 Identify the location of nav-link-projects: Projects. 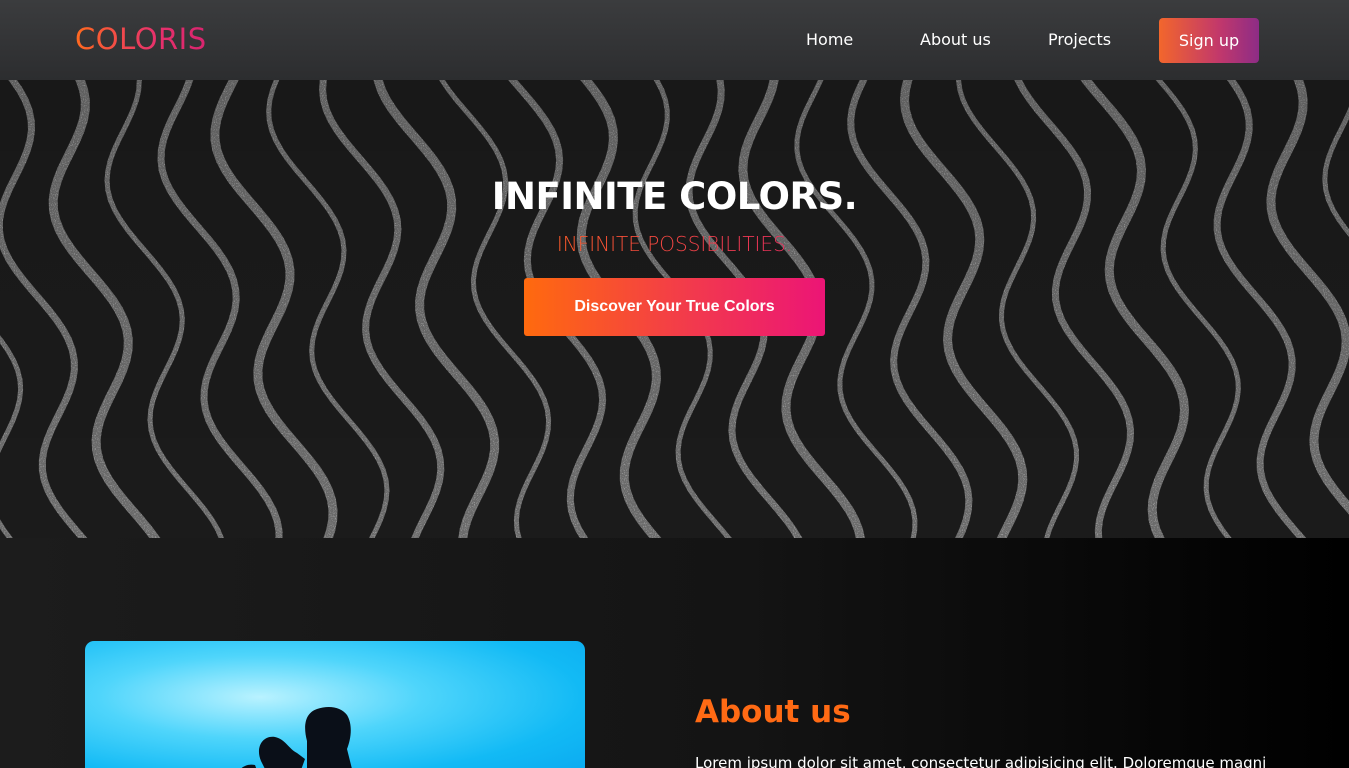
(1079, 39).